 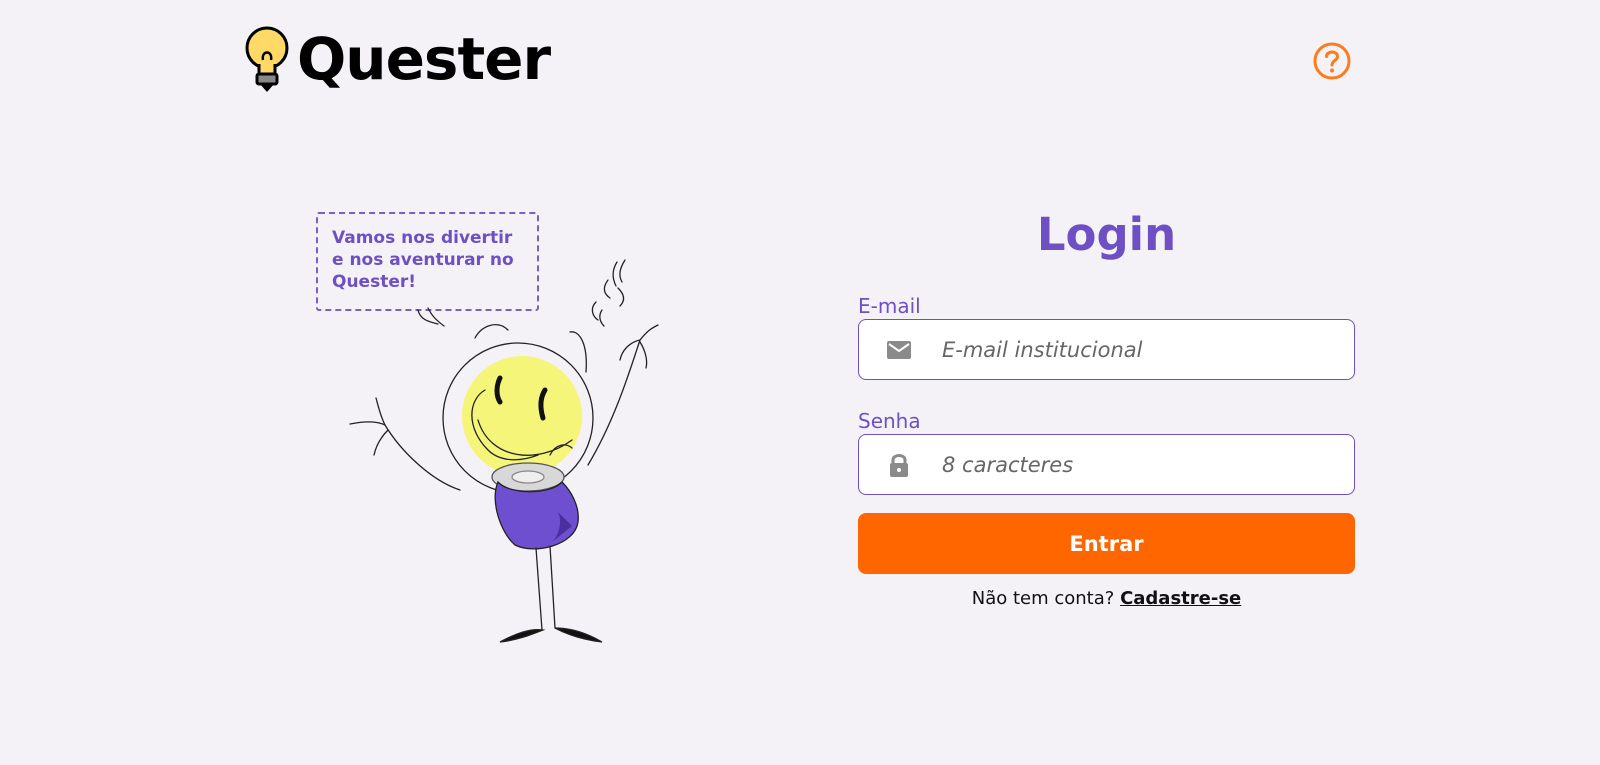 What do you see at coordinates (1106, 543) in the screenshot?
I see `submit-button: Entrar` at bounding box center [1106, 543].